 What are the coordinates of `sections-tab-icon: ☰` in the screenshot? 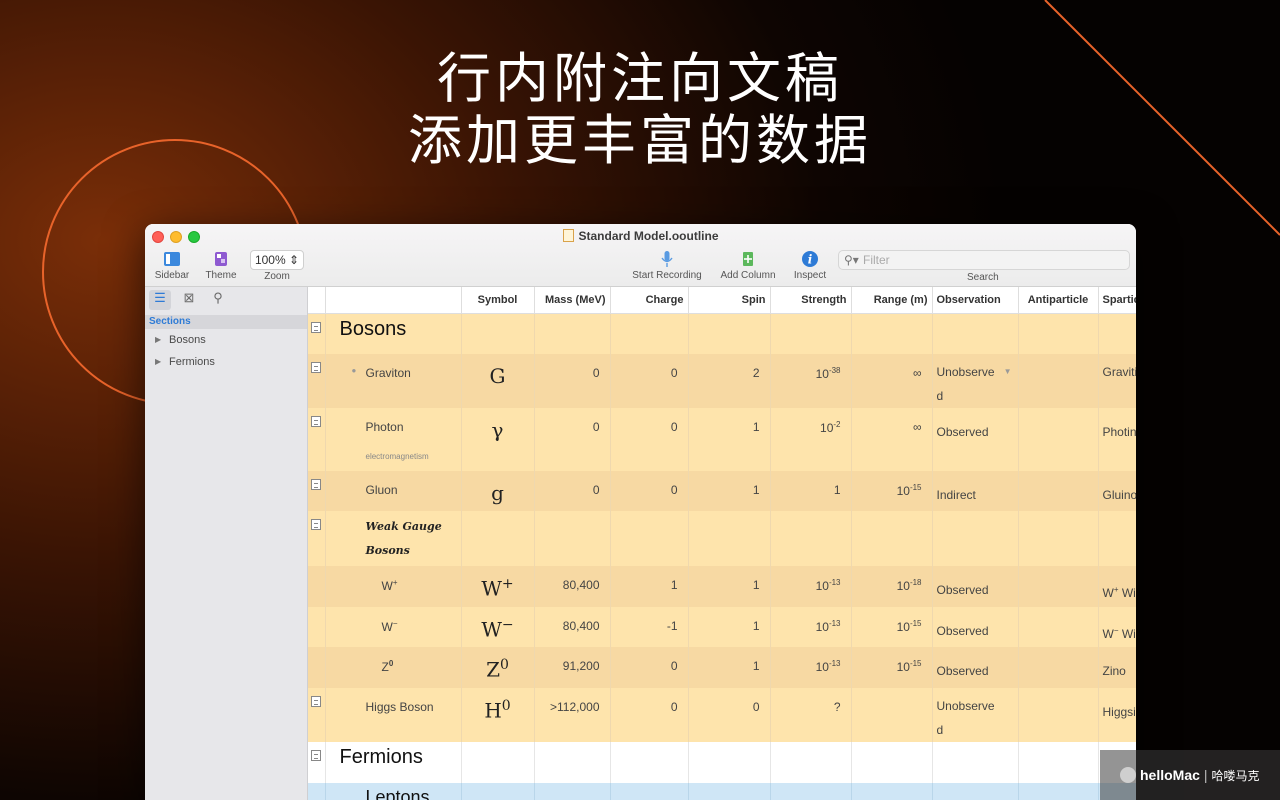 It's located at (160, 300).